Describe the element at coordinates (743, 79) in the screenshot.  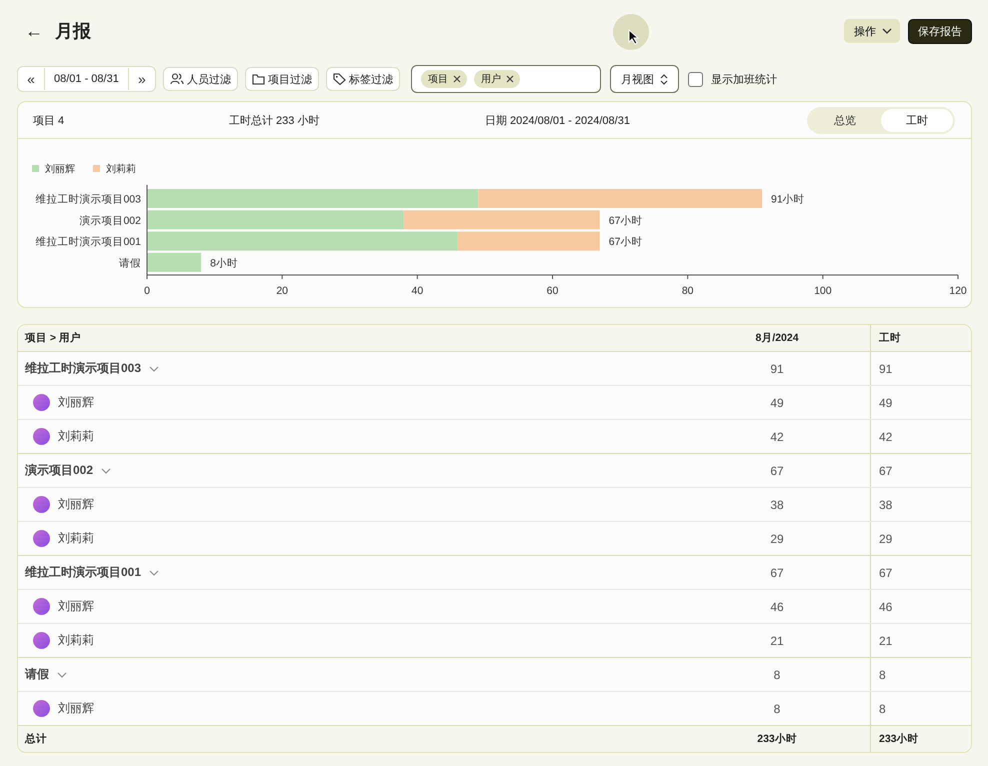
I see `overtime-label: 显示加班统计` at that location.